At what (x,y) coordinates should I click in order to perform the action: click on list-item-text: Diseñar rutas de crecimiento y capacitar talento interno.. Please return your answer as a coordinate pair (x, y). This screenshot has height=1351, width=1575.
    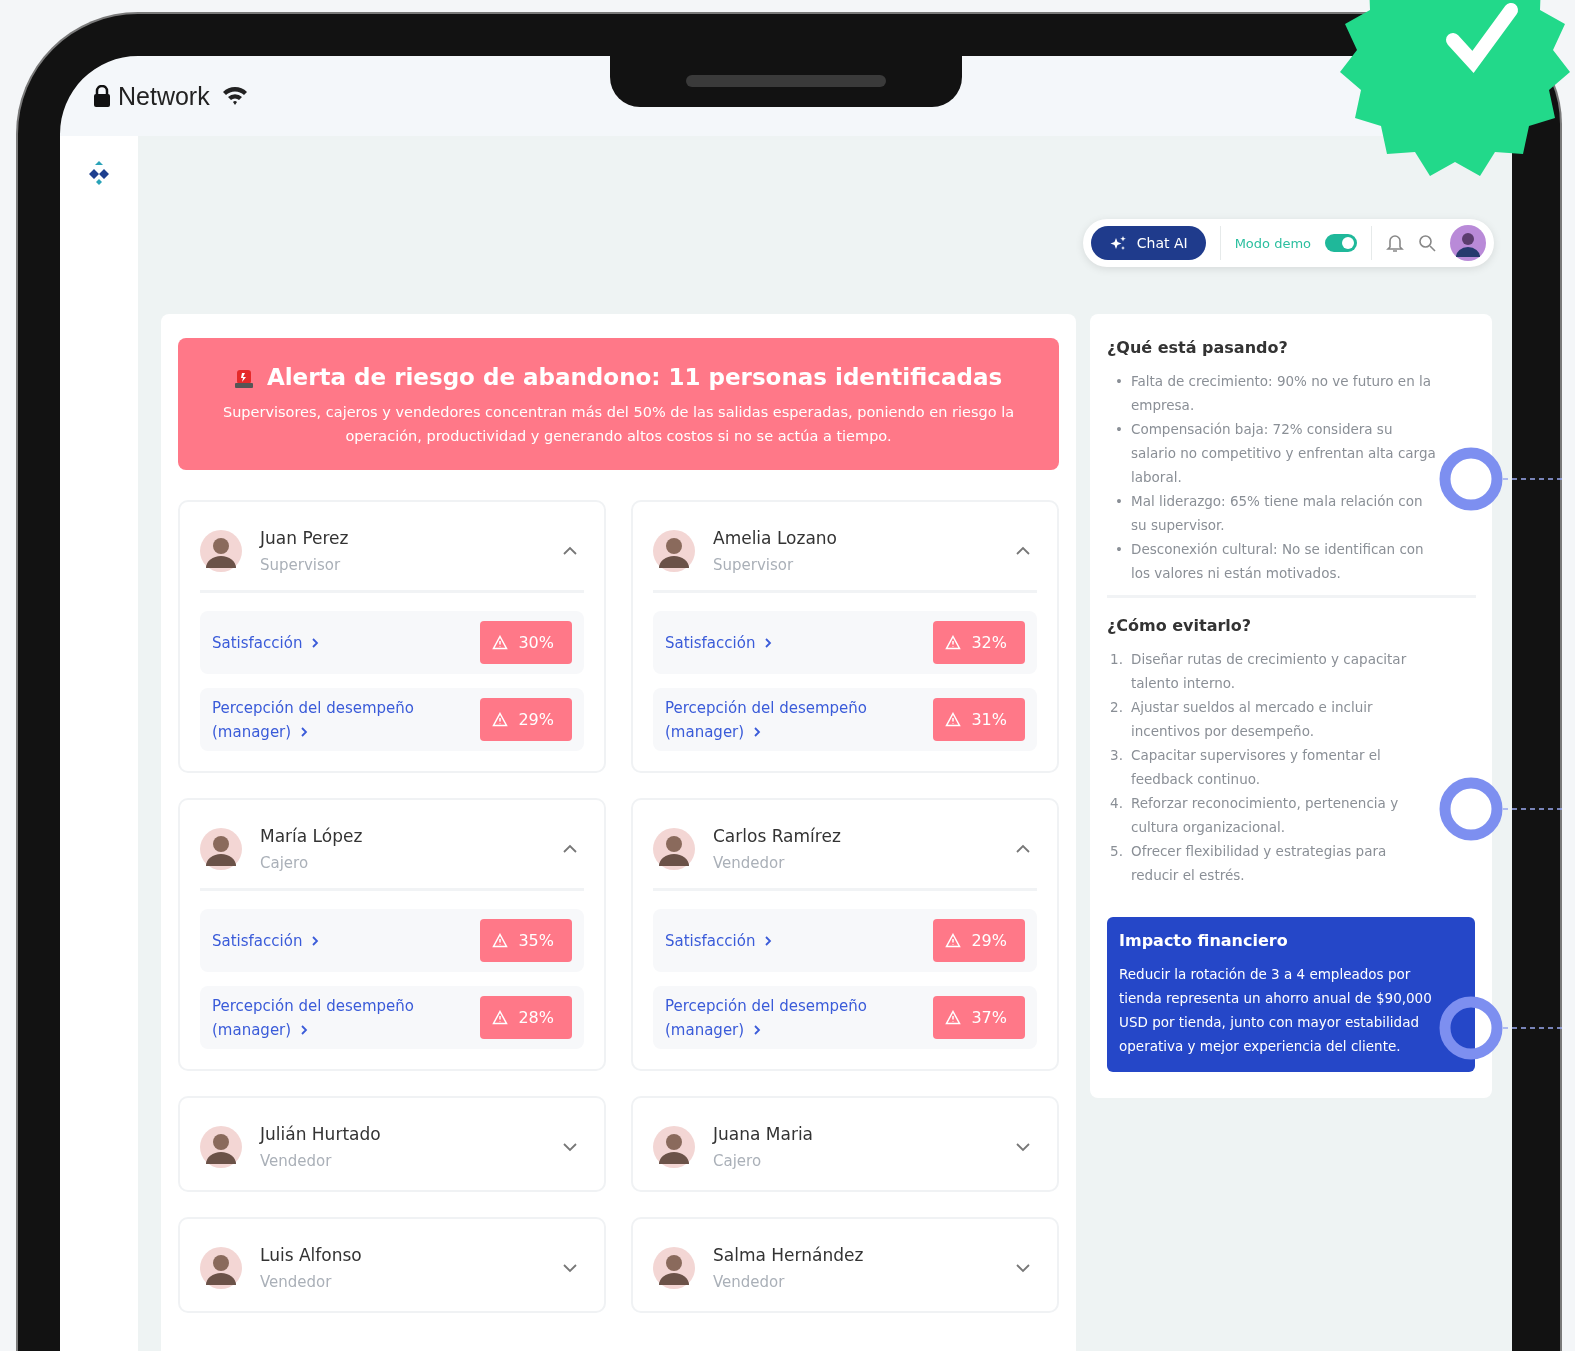
    Looking at the image, I should click on (1269, 671).